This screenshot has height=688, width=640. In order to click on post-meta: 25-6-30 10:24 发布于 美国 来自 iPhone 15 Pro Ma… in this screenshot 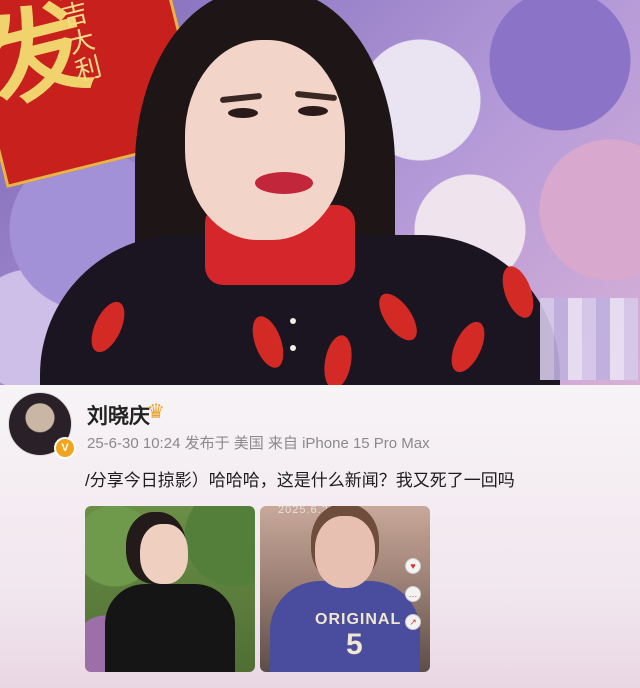, I will do `click(258, 443)`.